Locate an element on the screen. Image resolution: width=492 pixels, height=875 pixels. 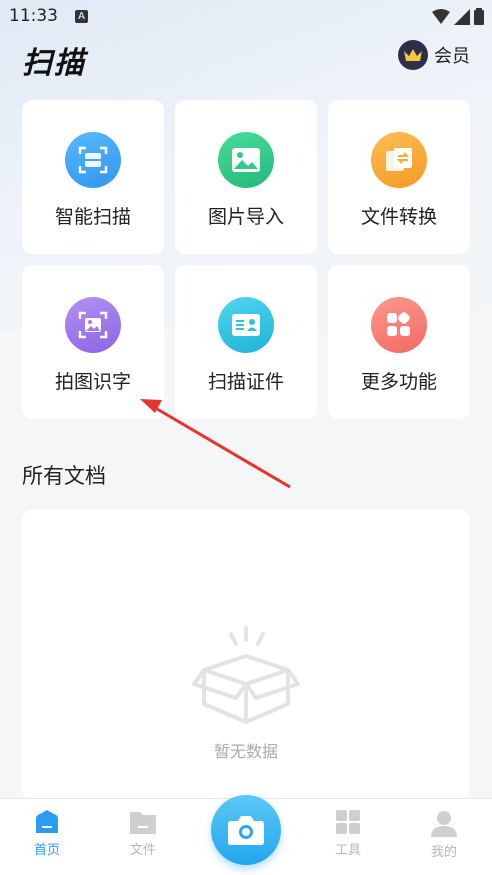
page-title: 扫描 is located at coordinates (54, 63).